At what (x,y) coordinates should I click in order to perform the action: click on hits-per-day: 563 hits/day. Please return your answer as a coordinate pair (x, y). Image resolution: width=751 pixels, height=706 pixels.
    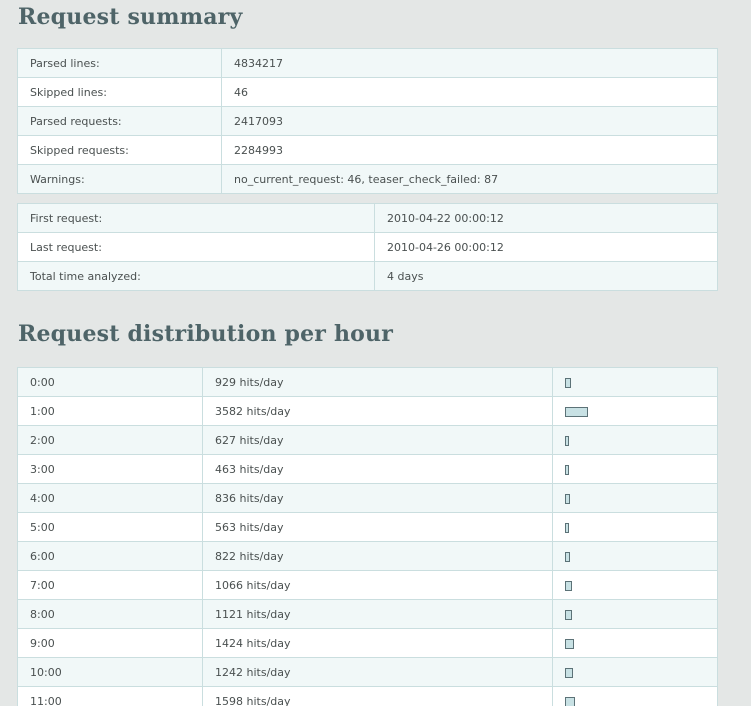
    Looking at the image, I should click on (377, 527).